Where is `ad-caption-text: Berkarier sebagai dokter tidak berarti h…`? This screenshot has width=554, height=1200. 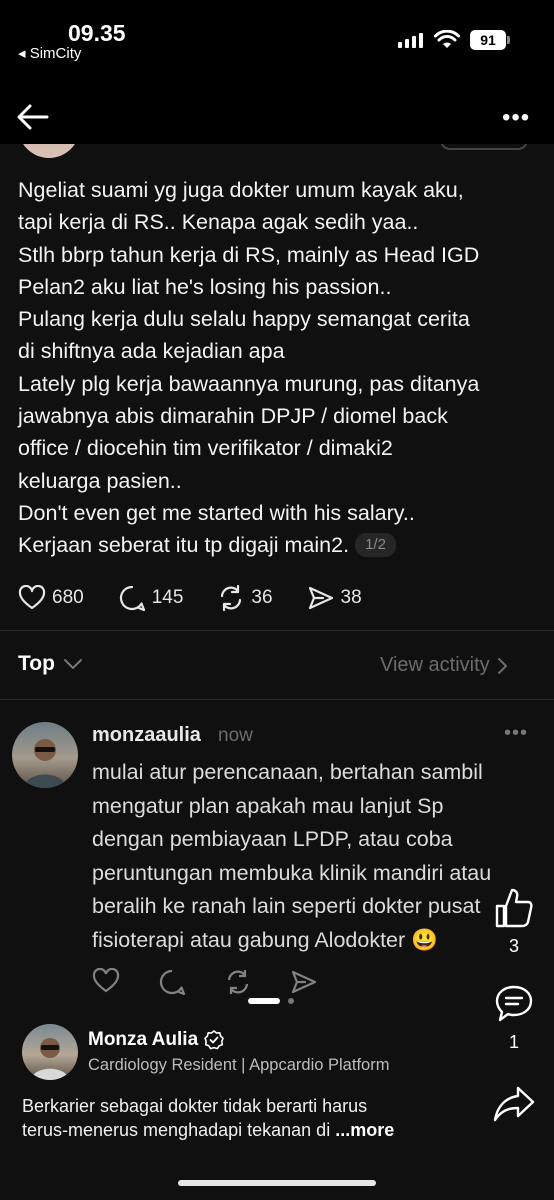
ad-caption-text: Berkarier sebagai dokter tidak berarti h… is located at coordinates (195, 1118).